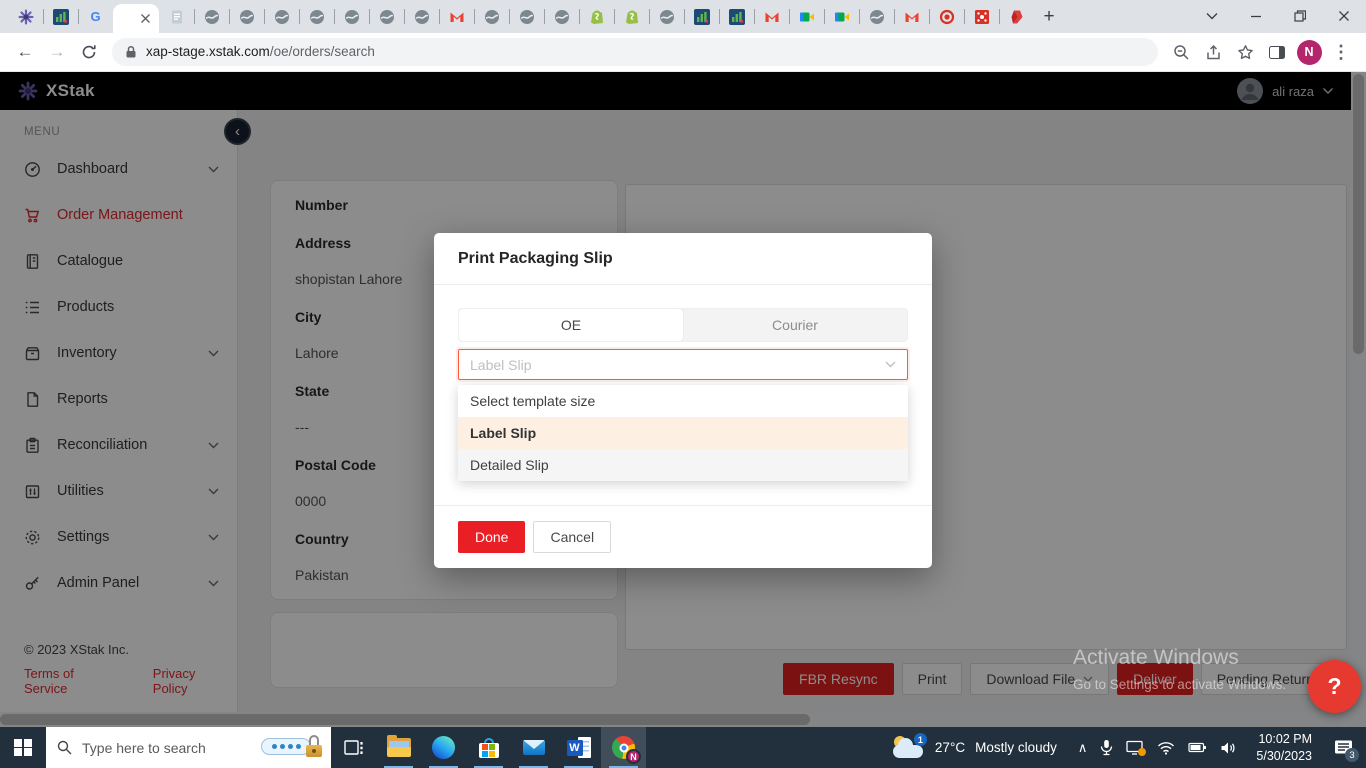 The image size is (1366, 768). What do you see at coordinates (683, 536) in the screenshot?
I see `modal-footer: Done Cancel` at bounding box center [683, 536].